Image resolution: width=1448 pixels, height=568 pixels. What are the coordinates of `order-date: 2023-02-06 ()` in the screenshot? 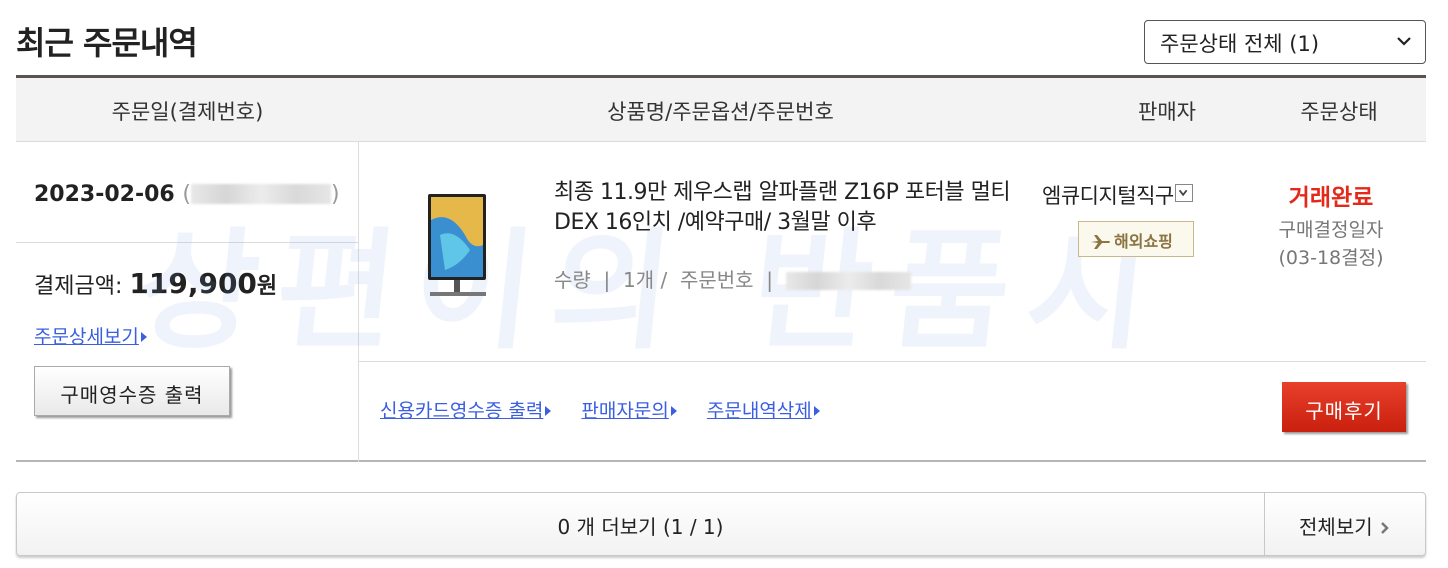 It's located at (187, 194).